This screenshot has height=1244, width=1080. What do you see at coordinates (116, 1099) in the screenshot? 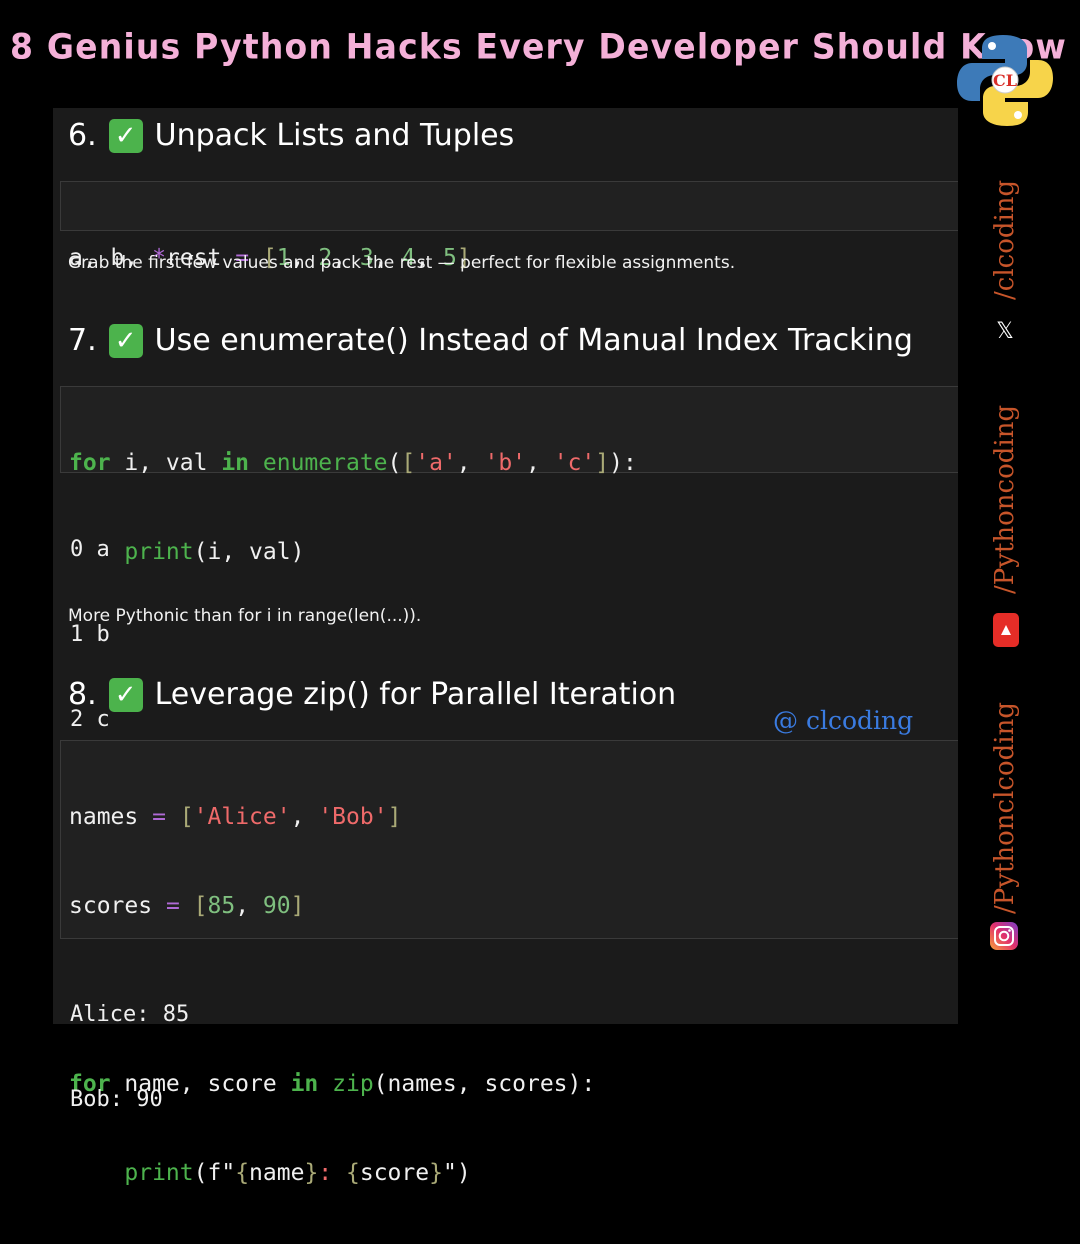
I see `output-line: Bob: 90` at bounding box center [116, 1099].